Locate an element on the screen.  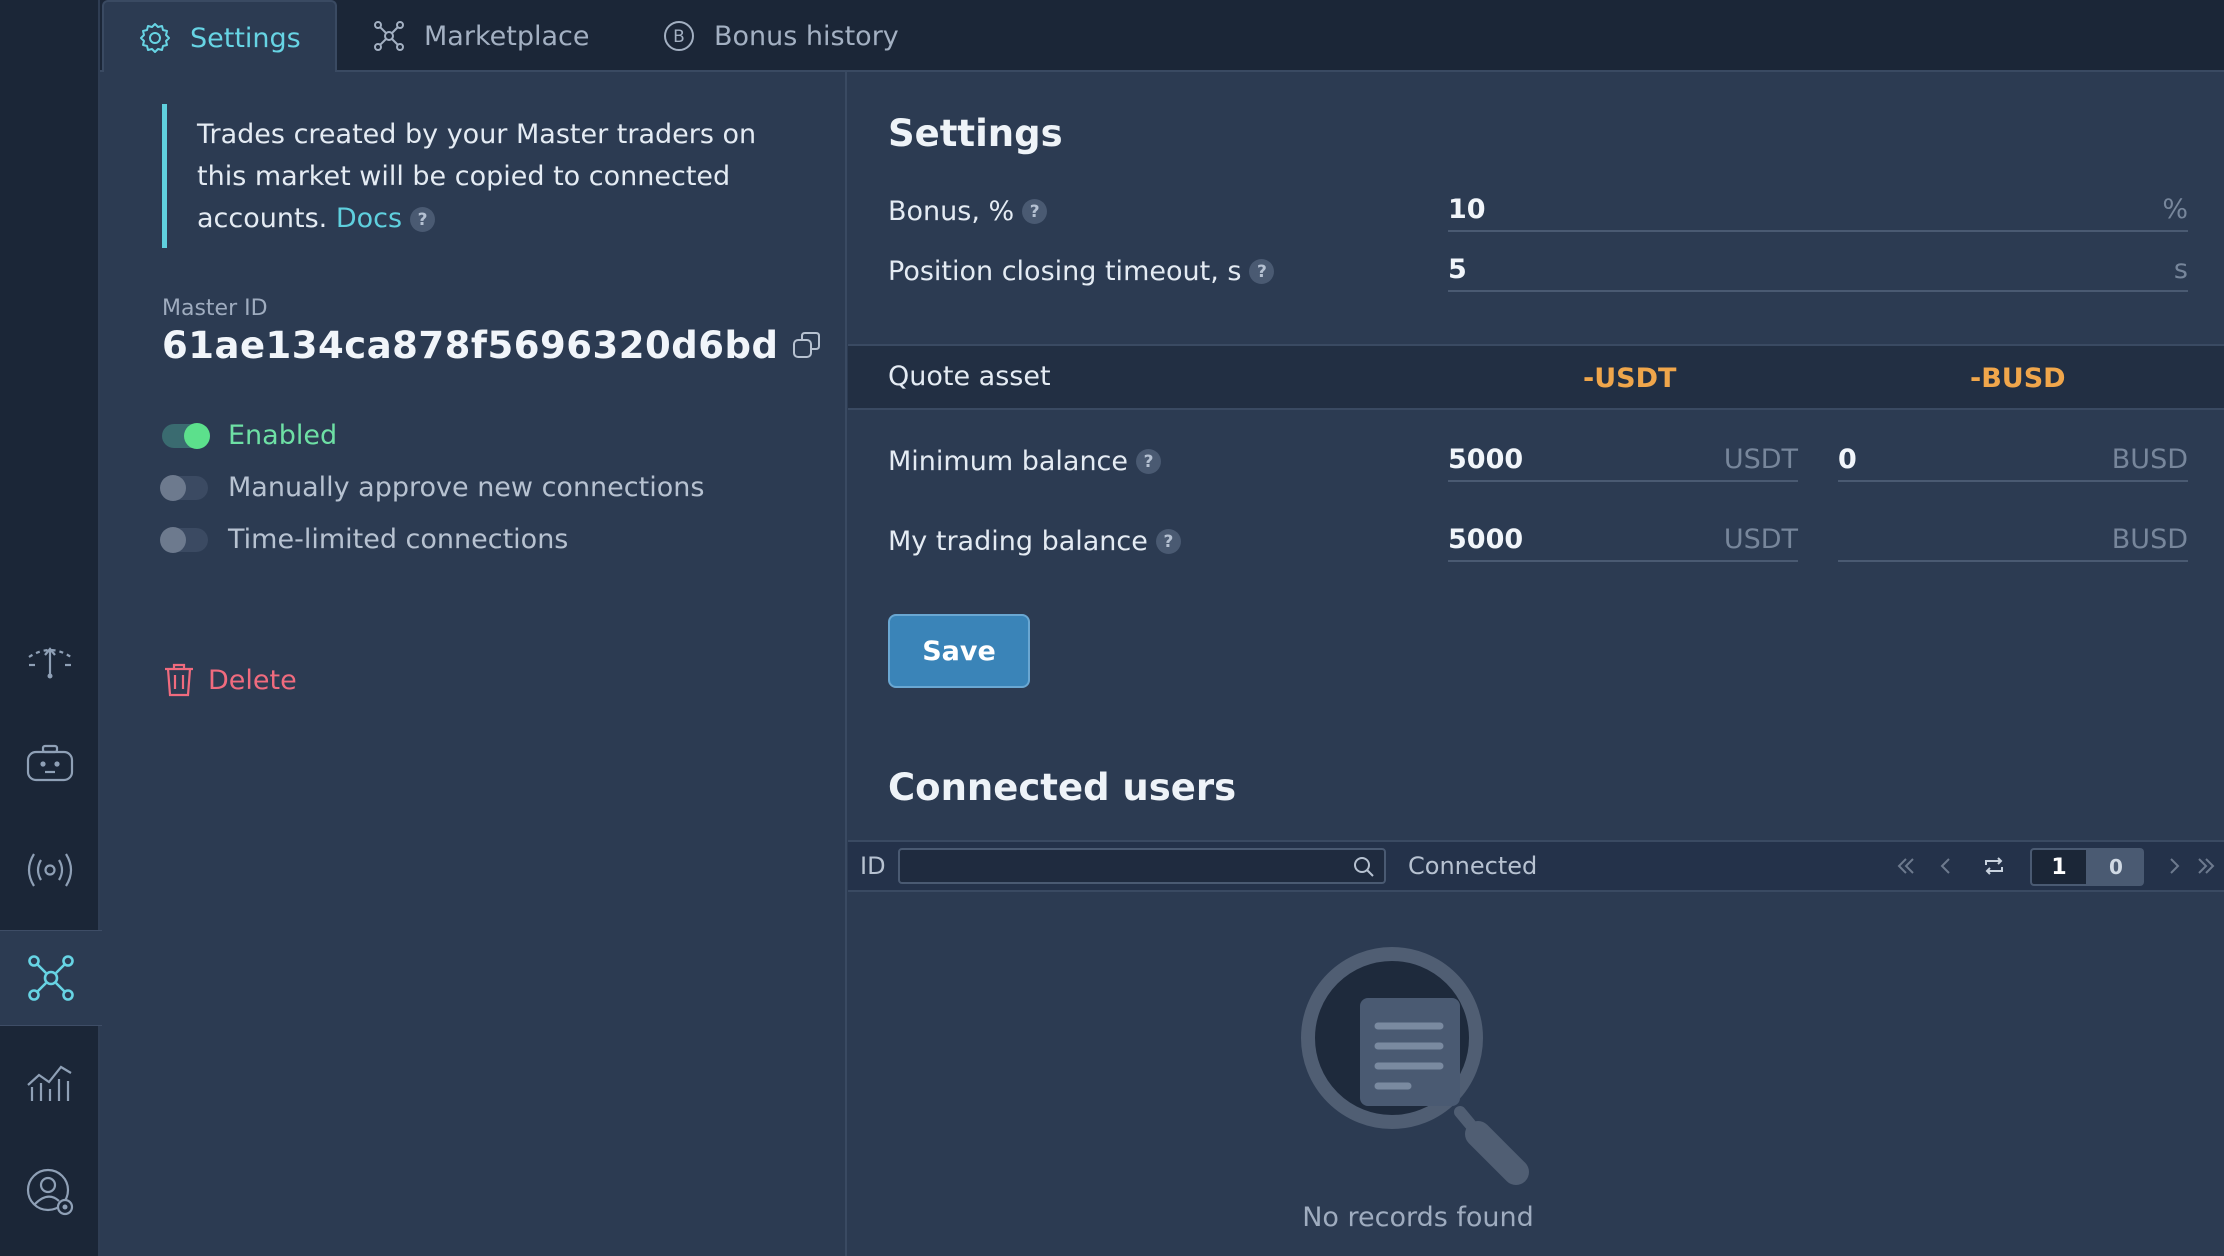
id-column-header: ID is located at coordinates (873, 866).